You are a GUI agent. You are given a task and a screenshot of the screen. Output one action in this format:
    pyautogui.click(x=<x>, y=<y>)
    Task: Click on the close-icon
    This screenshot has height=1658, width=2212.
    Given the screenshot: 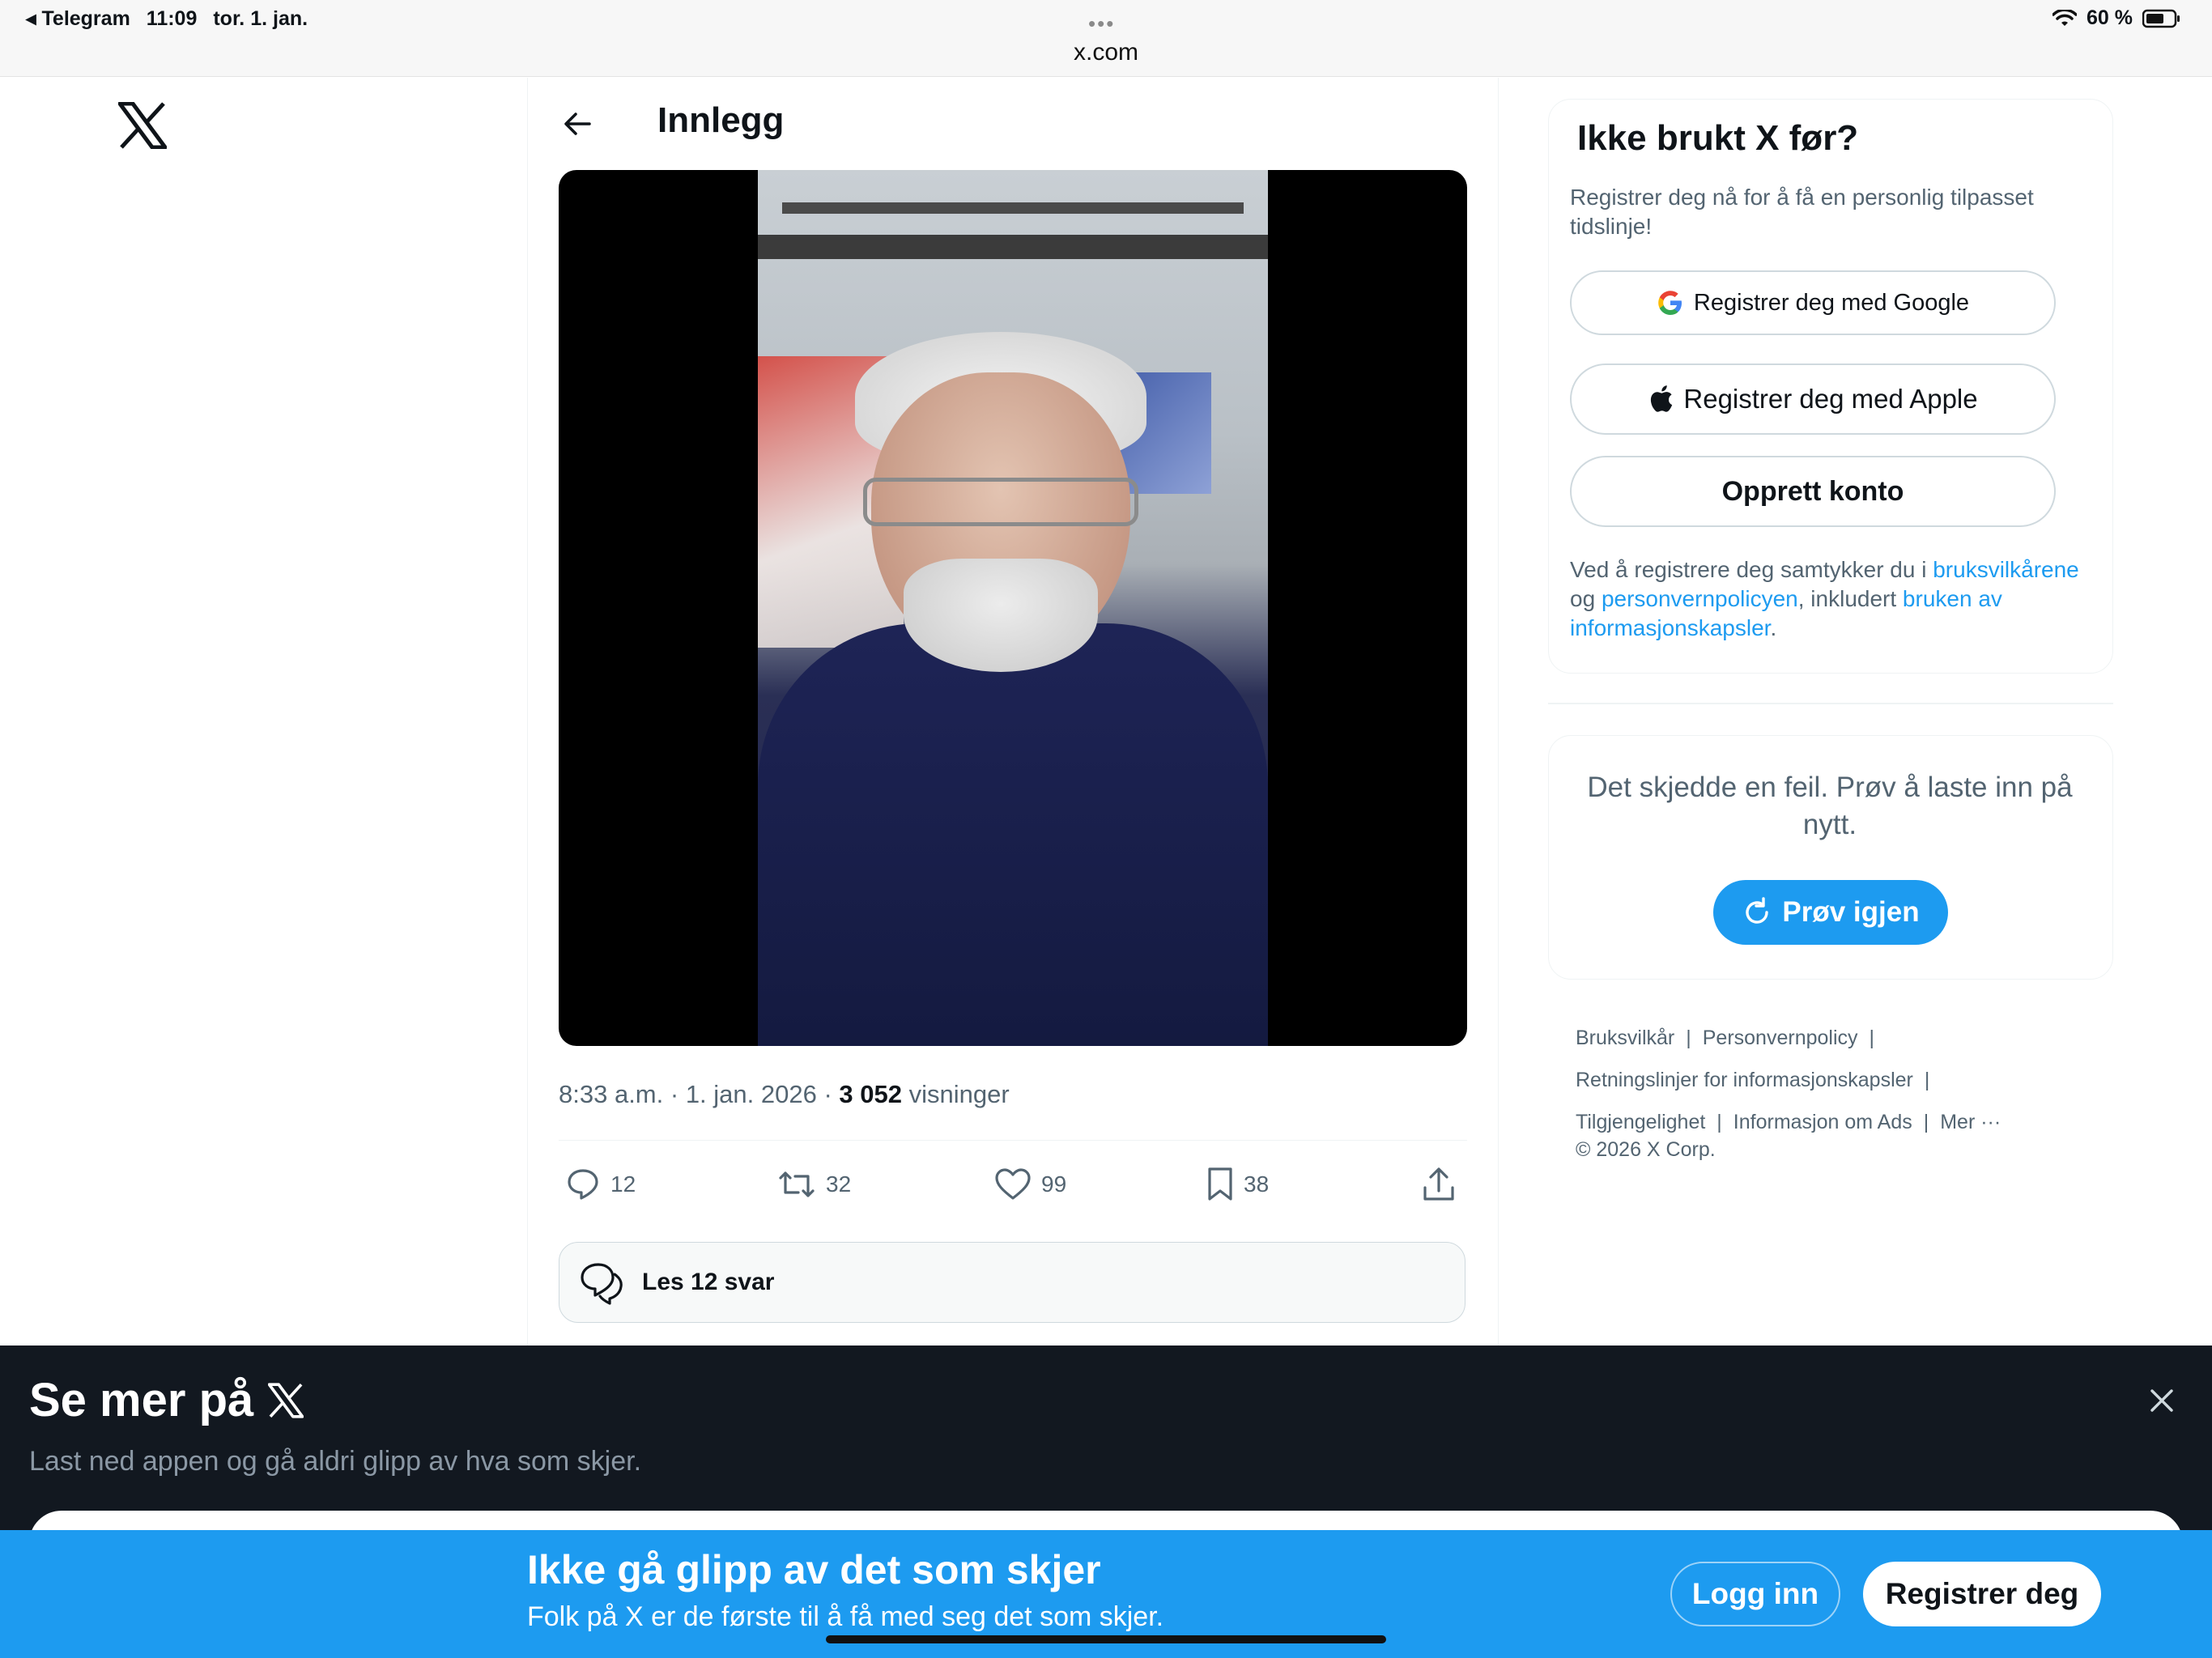 What is the action you would take?
    pyautogui.click(x=2162, y=1400)
    